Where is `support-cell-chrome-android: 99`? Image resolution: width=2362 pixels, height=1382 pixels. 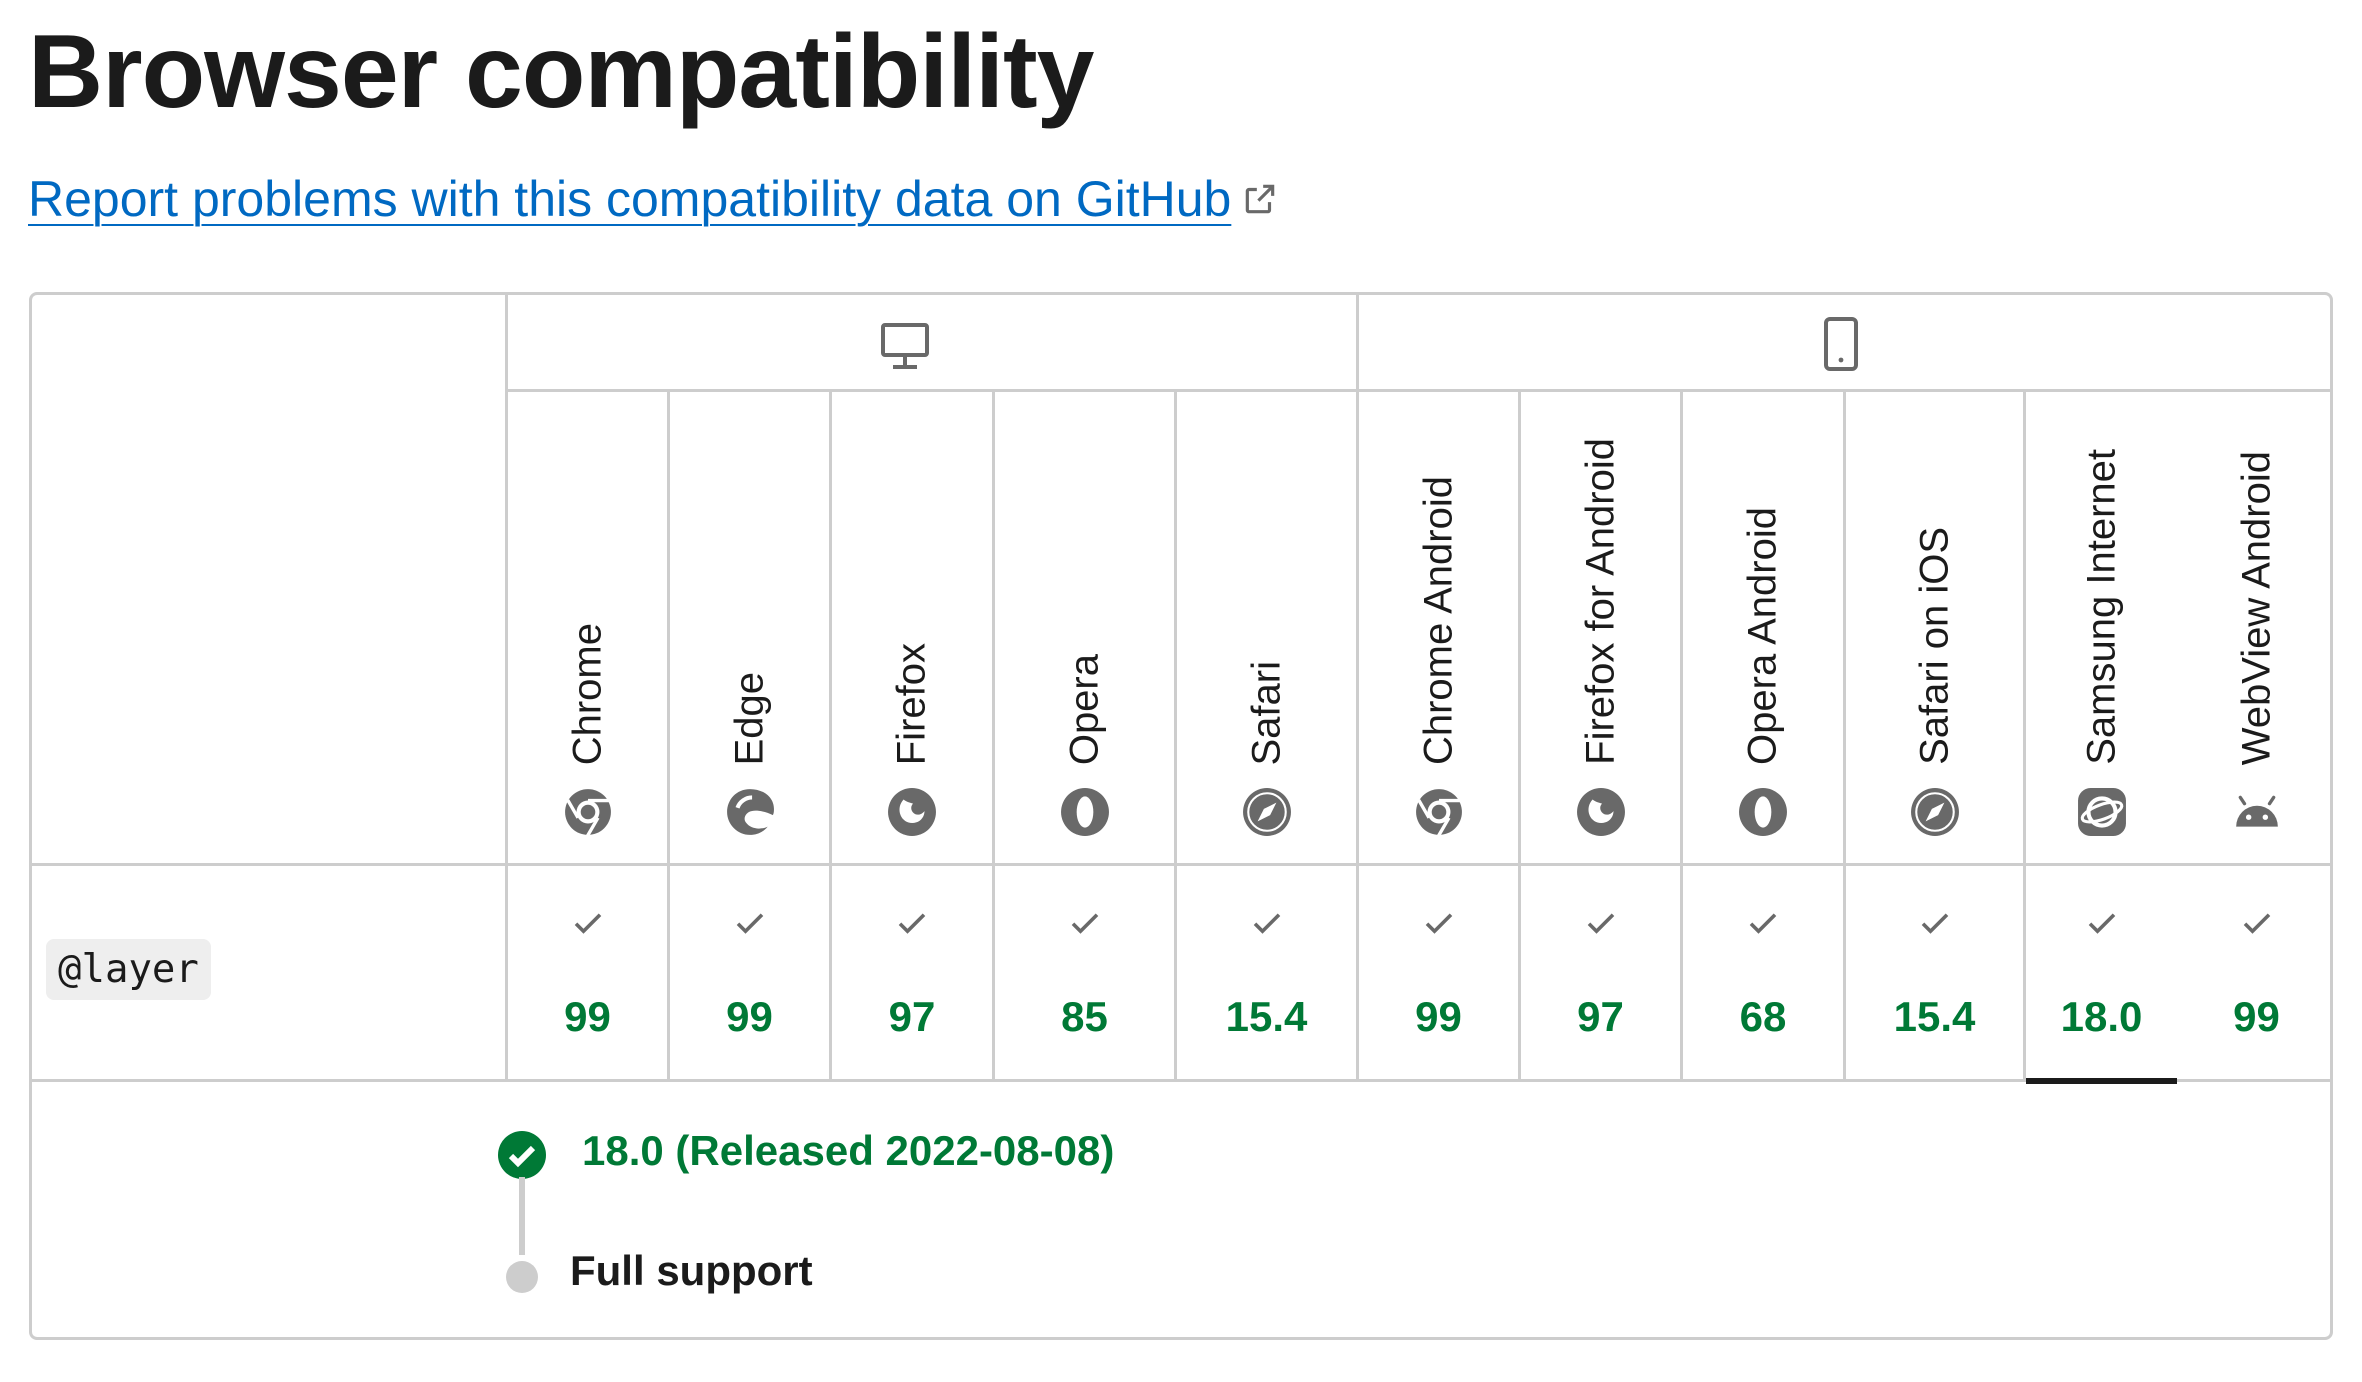
support-cell-chrome-android: 99 is located at coordinates (1438, 973).